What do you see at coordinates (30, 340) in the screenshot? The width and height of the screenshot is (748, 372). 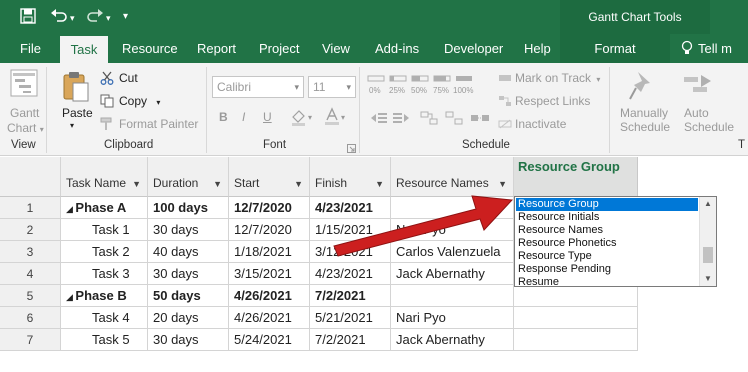 I see `row-number: 7` at bounding box center [30, 340].